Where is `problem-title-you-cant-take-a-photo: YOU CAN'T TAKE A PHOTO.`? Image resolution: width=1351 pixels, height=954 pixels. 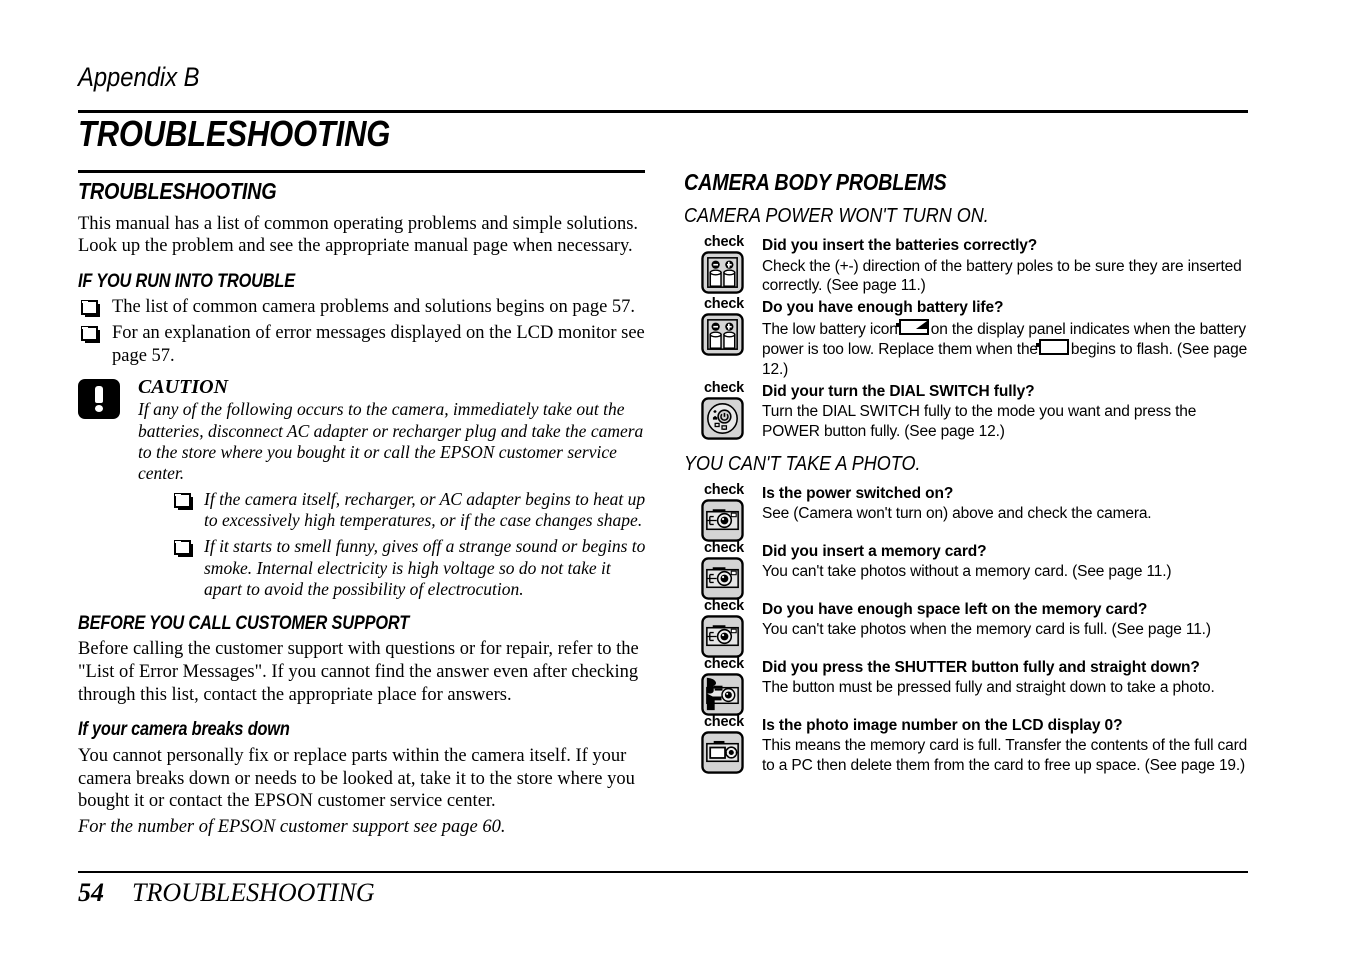
problem-title-you-cant-take-a-photo: YOU CAN'T TAKE A PHOTO. is located at coordinates (802, 464).